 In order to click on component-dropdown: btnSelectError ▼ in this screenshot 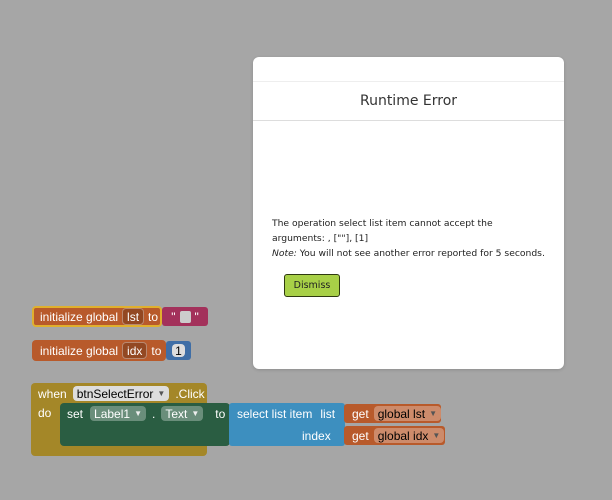, I will do `click(121, 393)`.